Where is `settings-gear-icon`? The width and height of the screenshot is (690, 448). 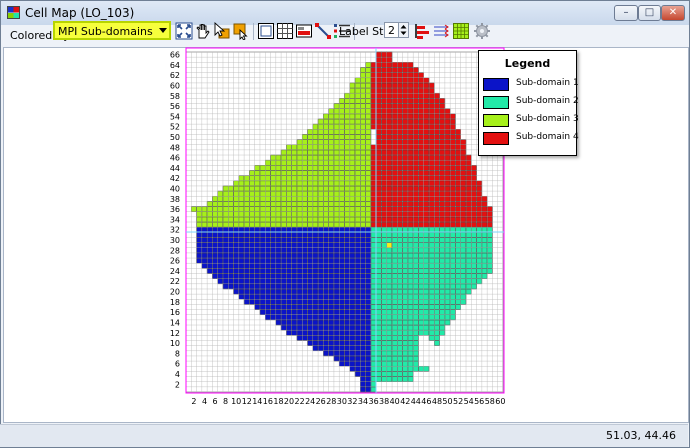
settings-gear-icon is located at coordinates (482, 31).